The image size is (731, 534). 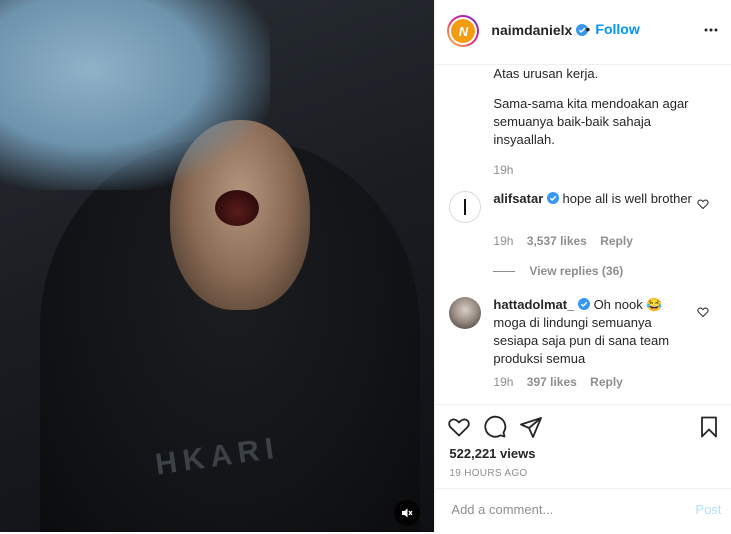 I want to click on author-avatar: N, so click(x=463, y=31).